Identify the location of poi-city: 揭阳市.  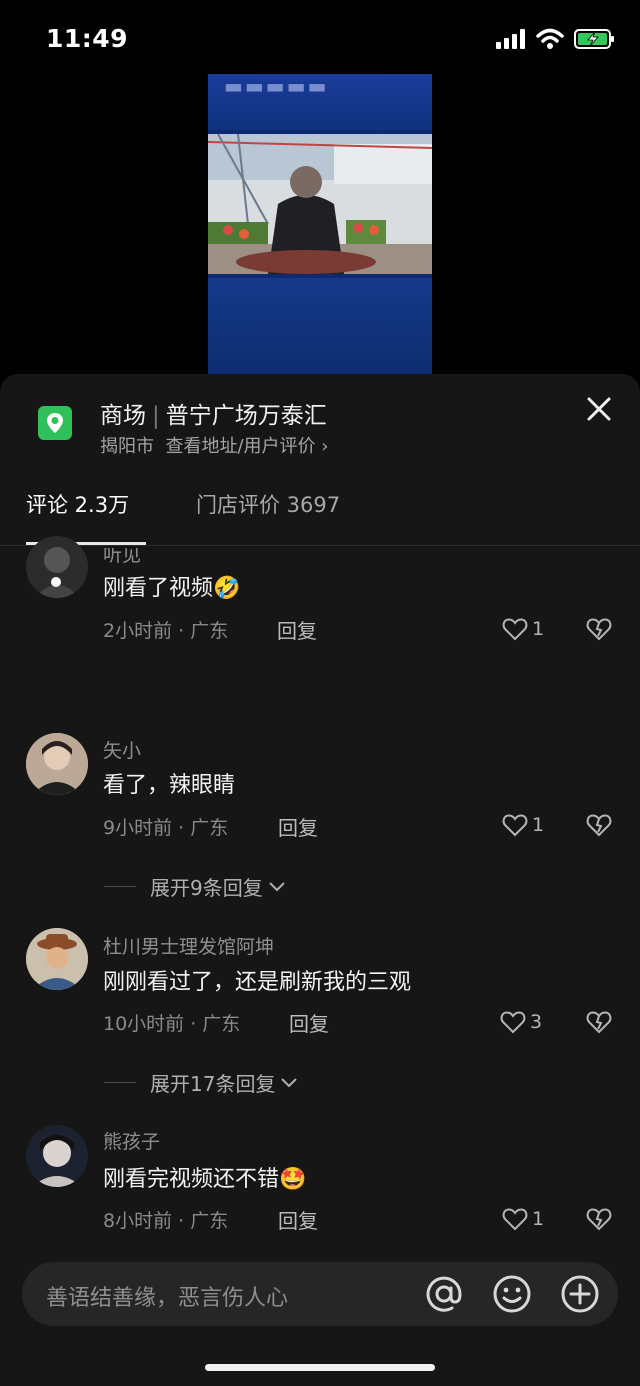
(127, 446).